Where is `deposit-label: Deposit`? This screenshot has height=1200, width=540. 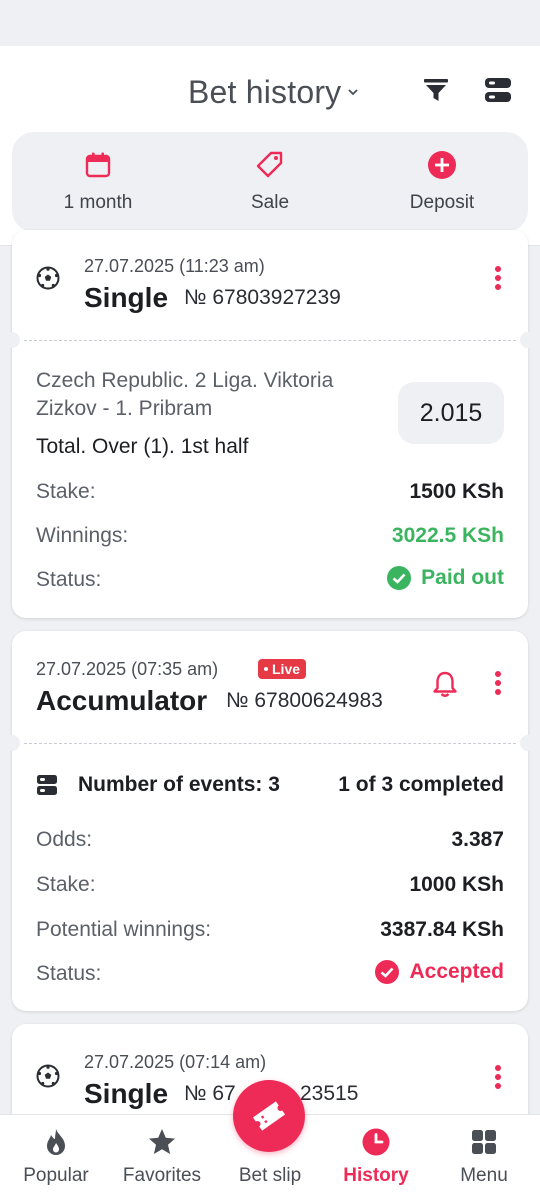 deposit-label: Deposit is located at coordinates (442, 202).